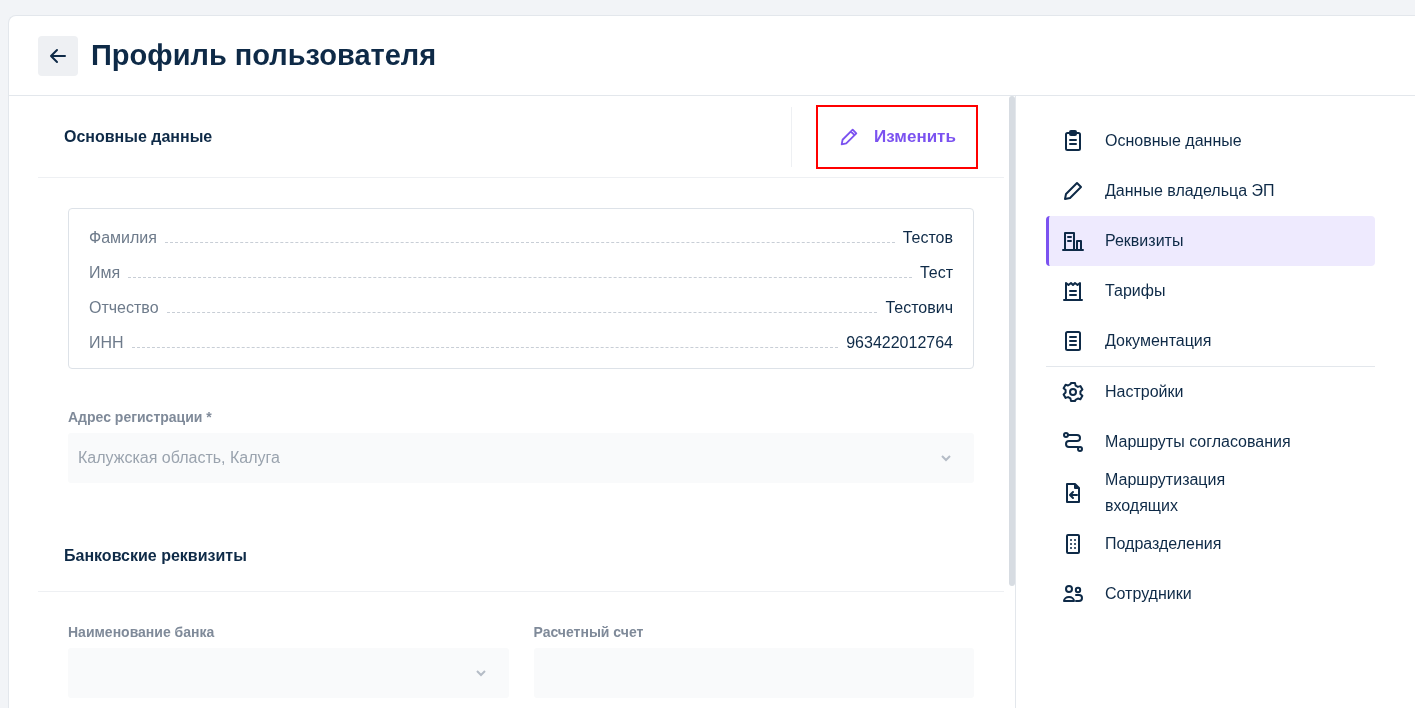 This screenshot has height=708, width=1415. What do you see at coordinates (142, 632) in the screenshot?
I see `field-label: Наименование банка` at bounding box center [142, 632].